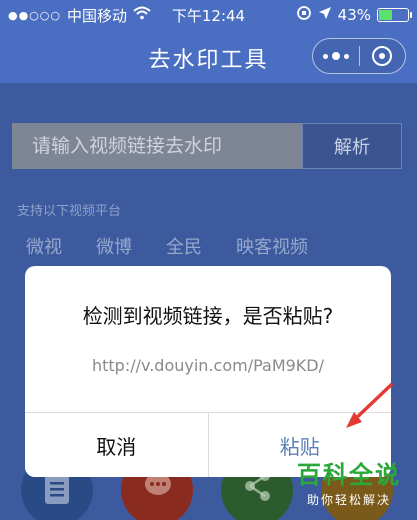  Describe the element at coordinates (394, 15) in the screenshot. I see `battery-icon` at that location.